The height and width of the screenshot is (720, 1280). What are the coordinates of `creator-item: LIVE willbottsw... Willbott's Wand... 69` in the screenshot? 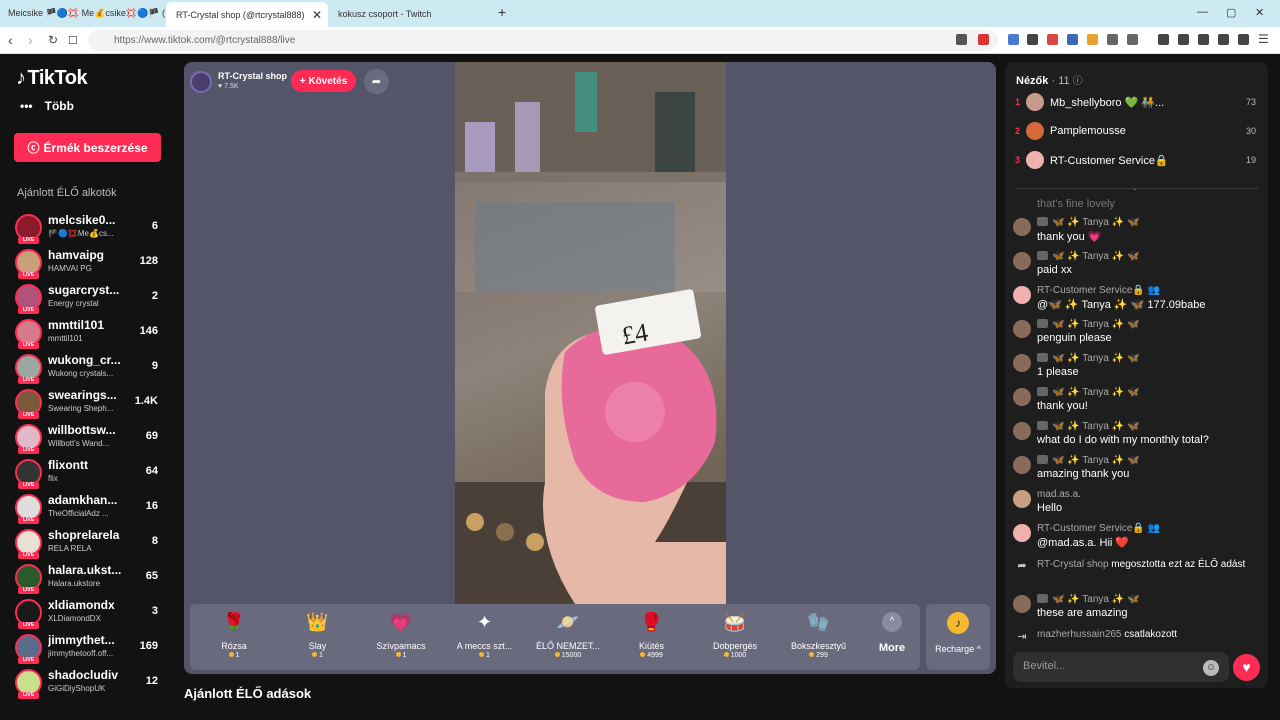 It's located at (90, 438).